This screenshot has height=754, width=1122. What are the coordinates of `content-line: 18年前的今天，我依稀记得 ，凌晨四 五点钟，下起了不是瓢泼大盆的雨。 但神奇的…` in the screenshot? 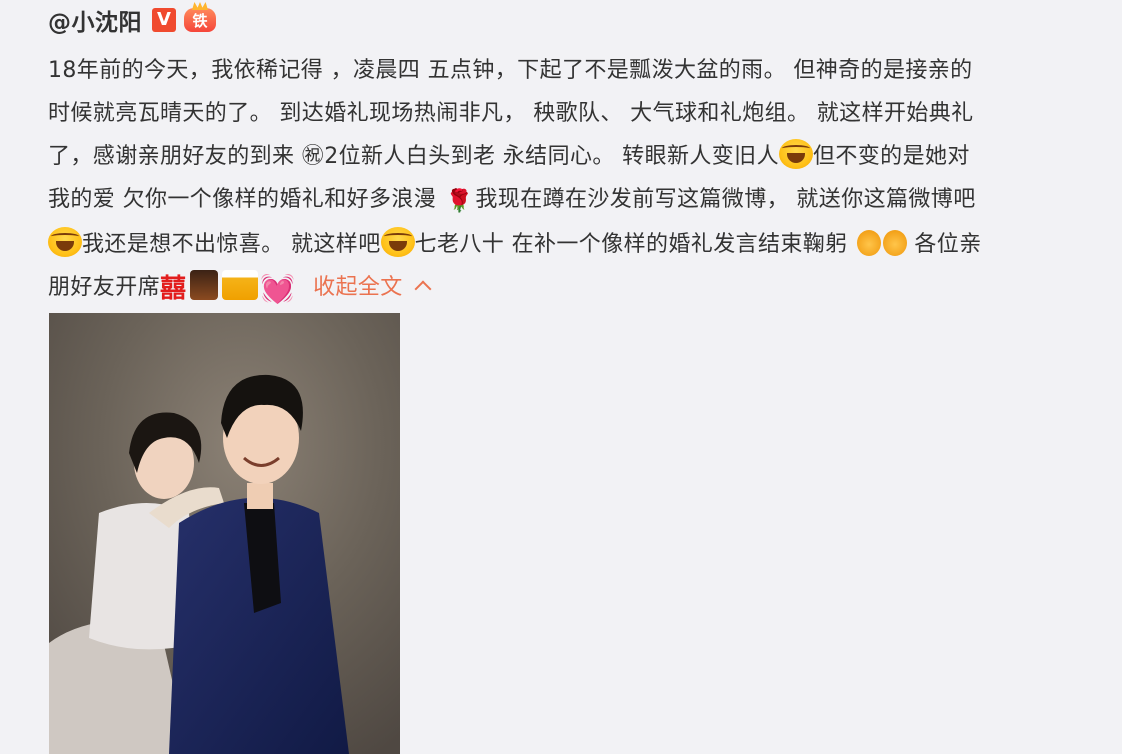 It's located at (573, 70).